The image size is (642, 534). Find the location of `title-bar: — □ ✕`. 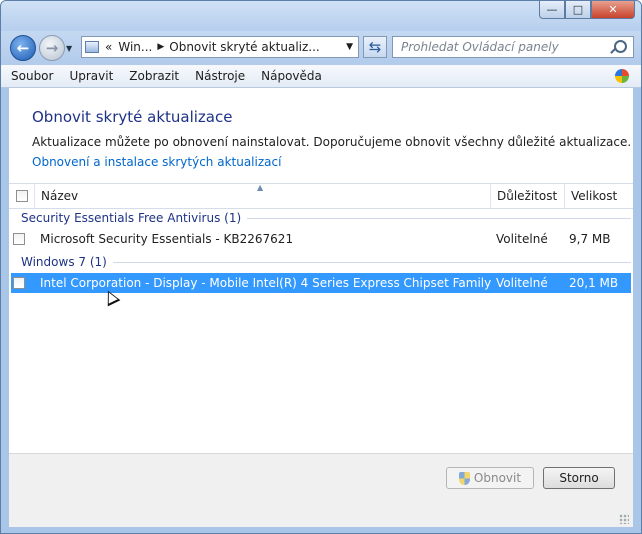

title-bar: — □ ✕ is located at coordinates (321, 16).